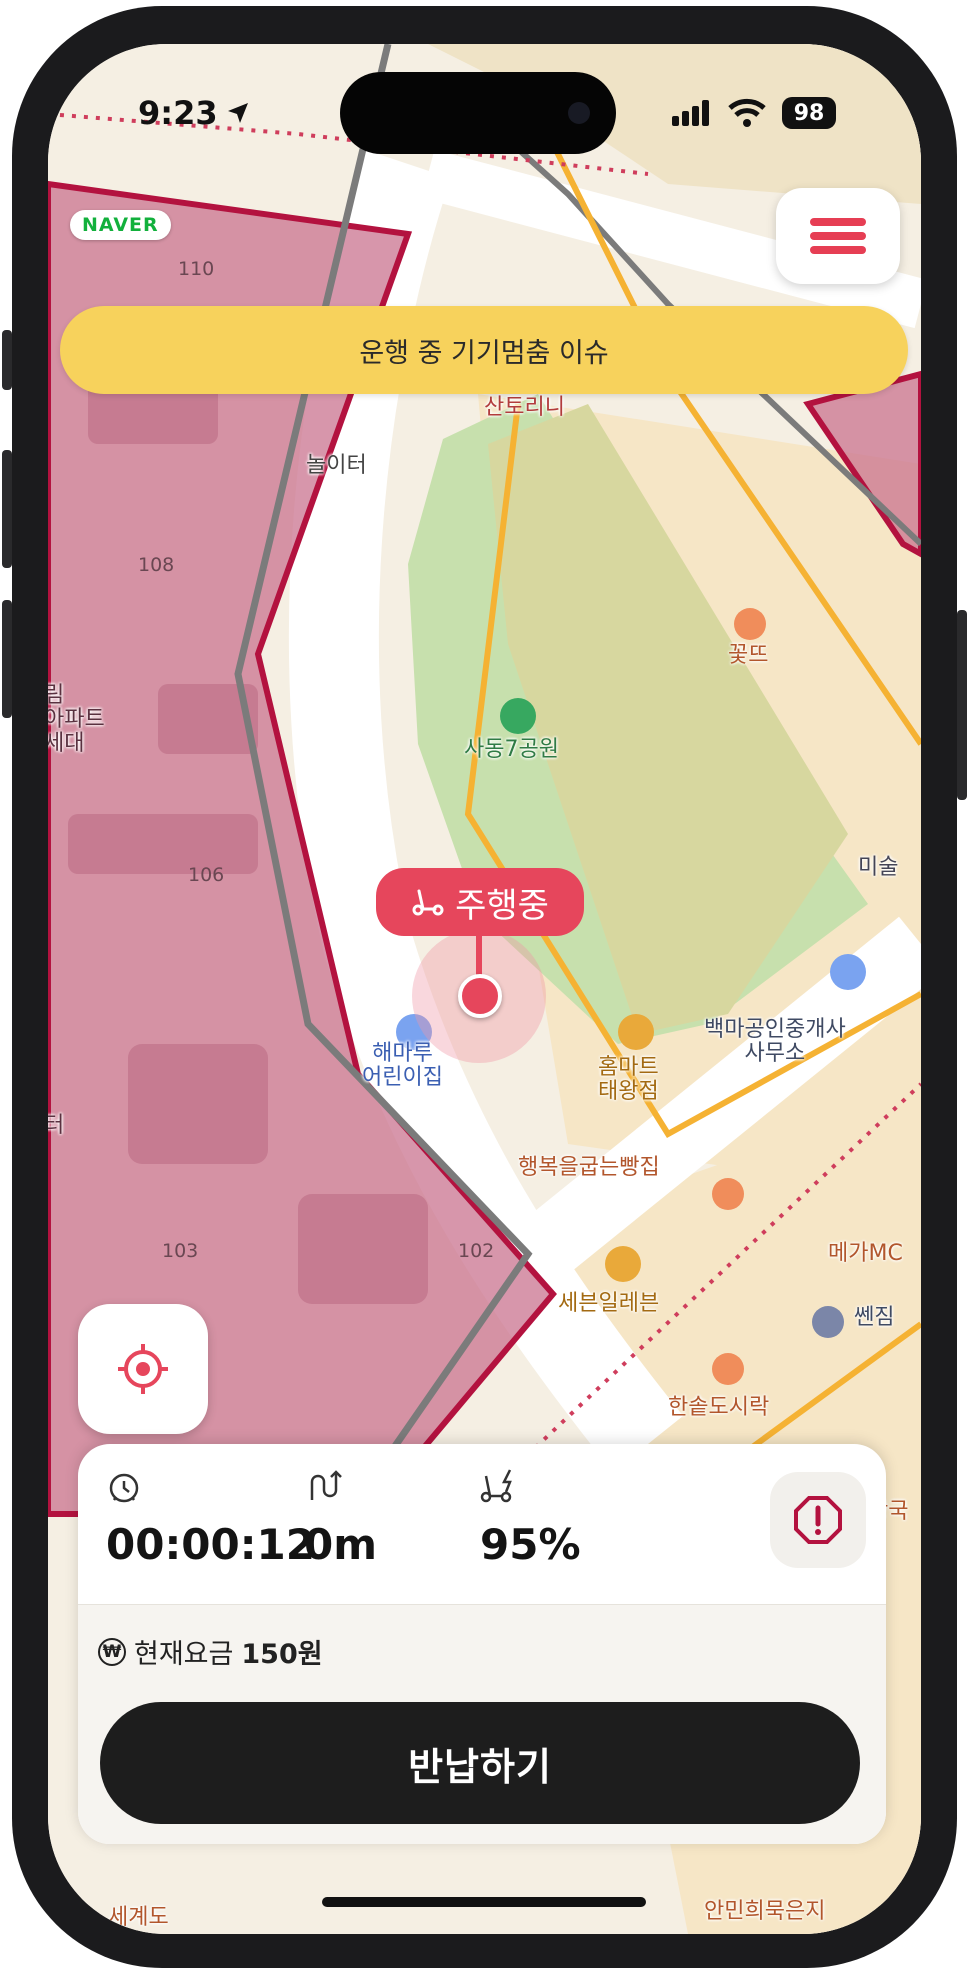 Image resolution: width=969 pixels, height=1975 pixels. What do you see at coordinates (237, 113) in the screenshot?
I see `location-arrow-icon` at bounding box center [237, 113].